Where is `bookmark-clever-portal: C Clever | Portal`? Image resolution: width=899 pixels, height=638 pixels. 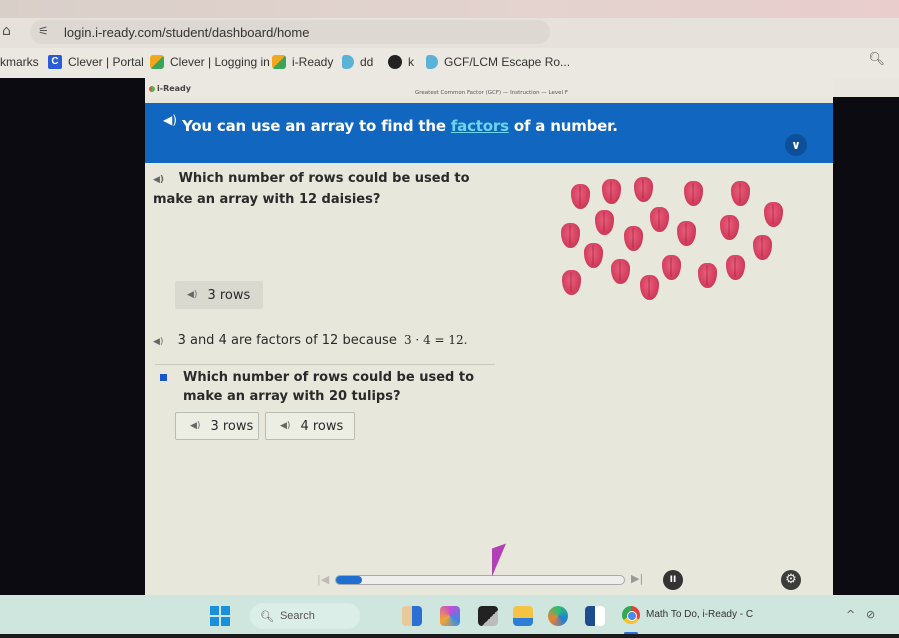 bookmark-clever-portal: C Clever | Portal is located at coordinates (96, 62).